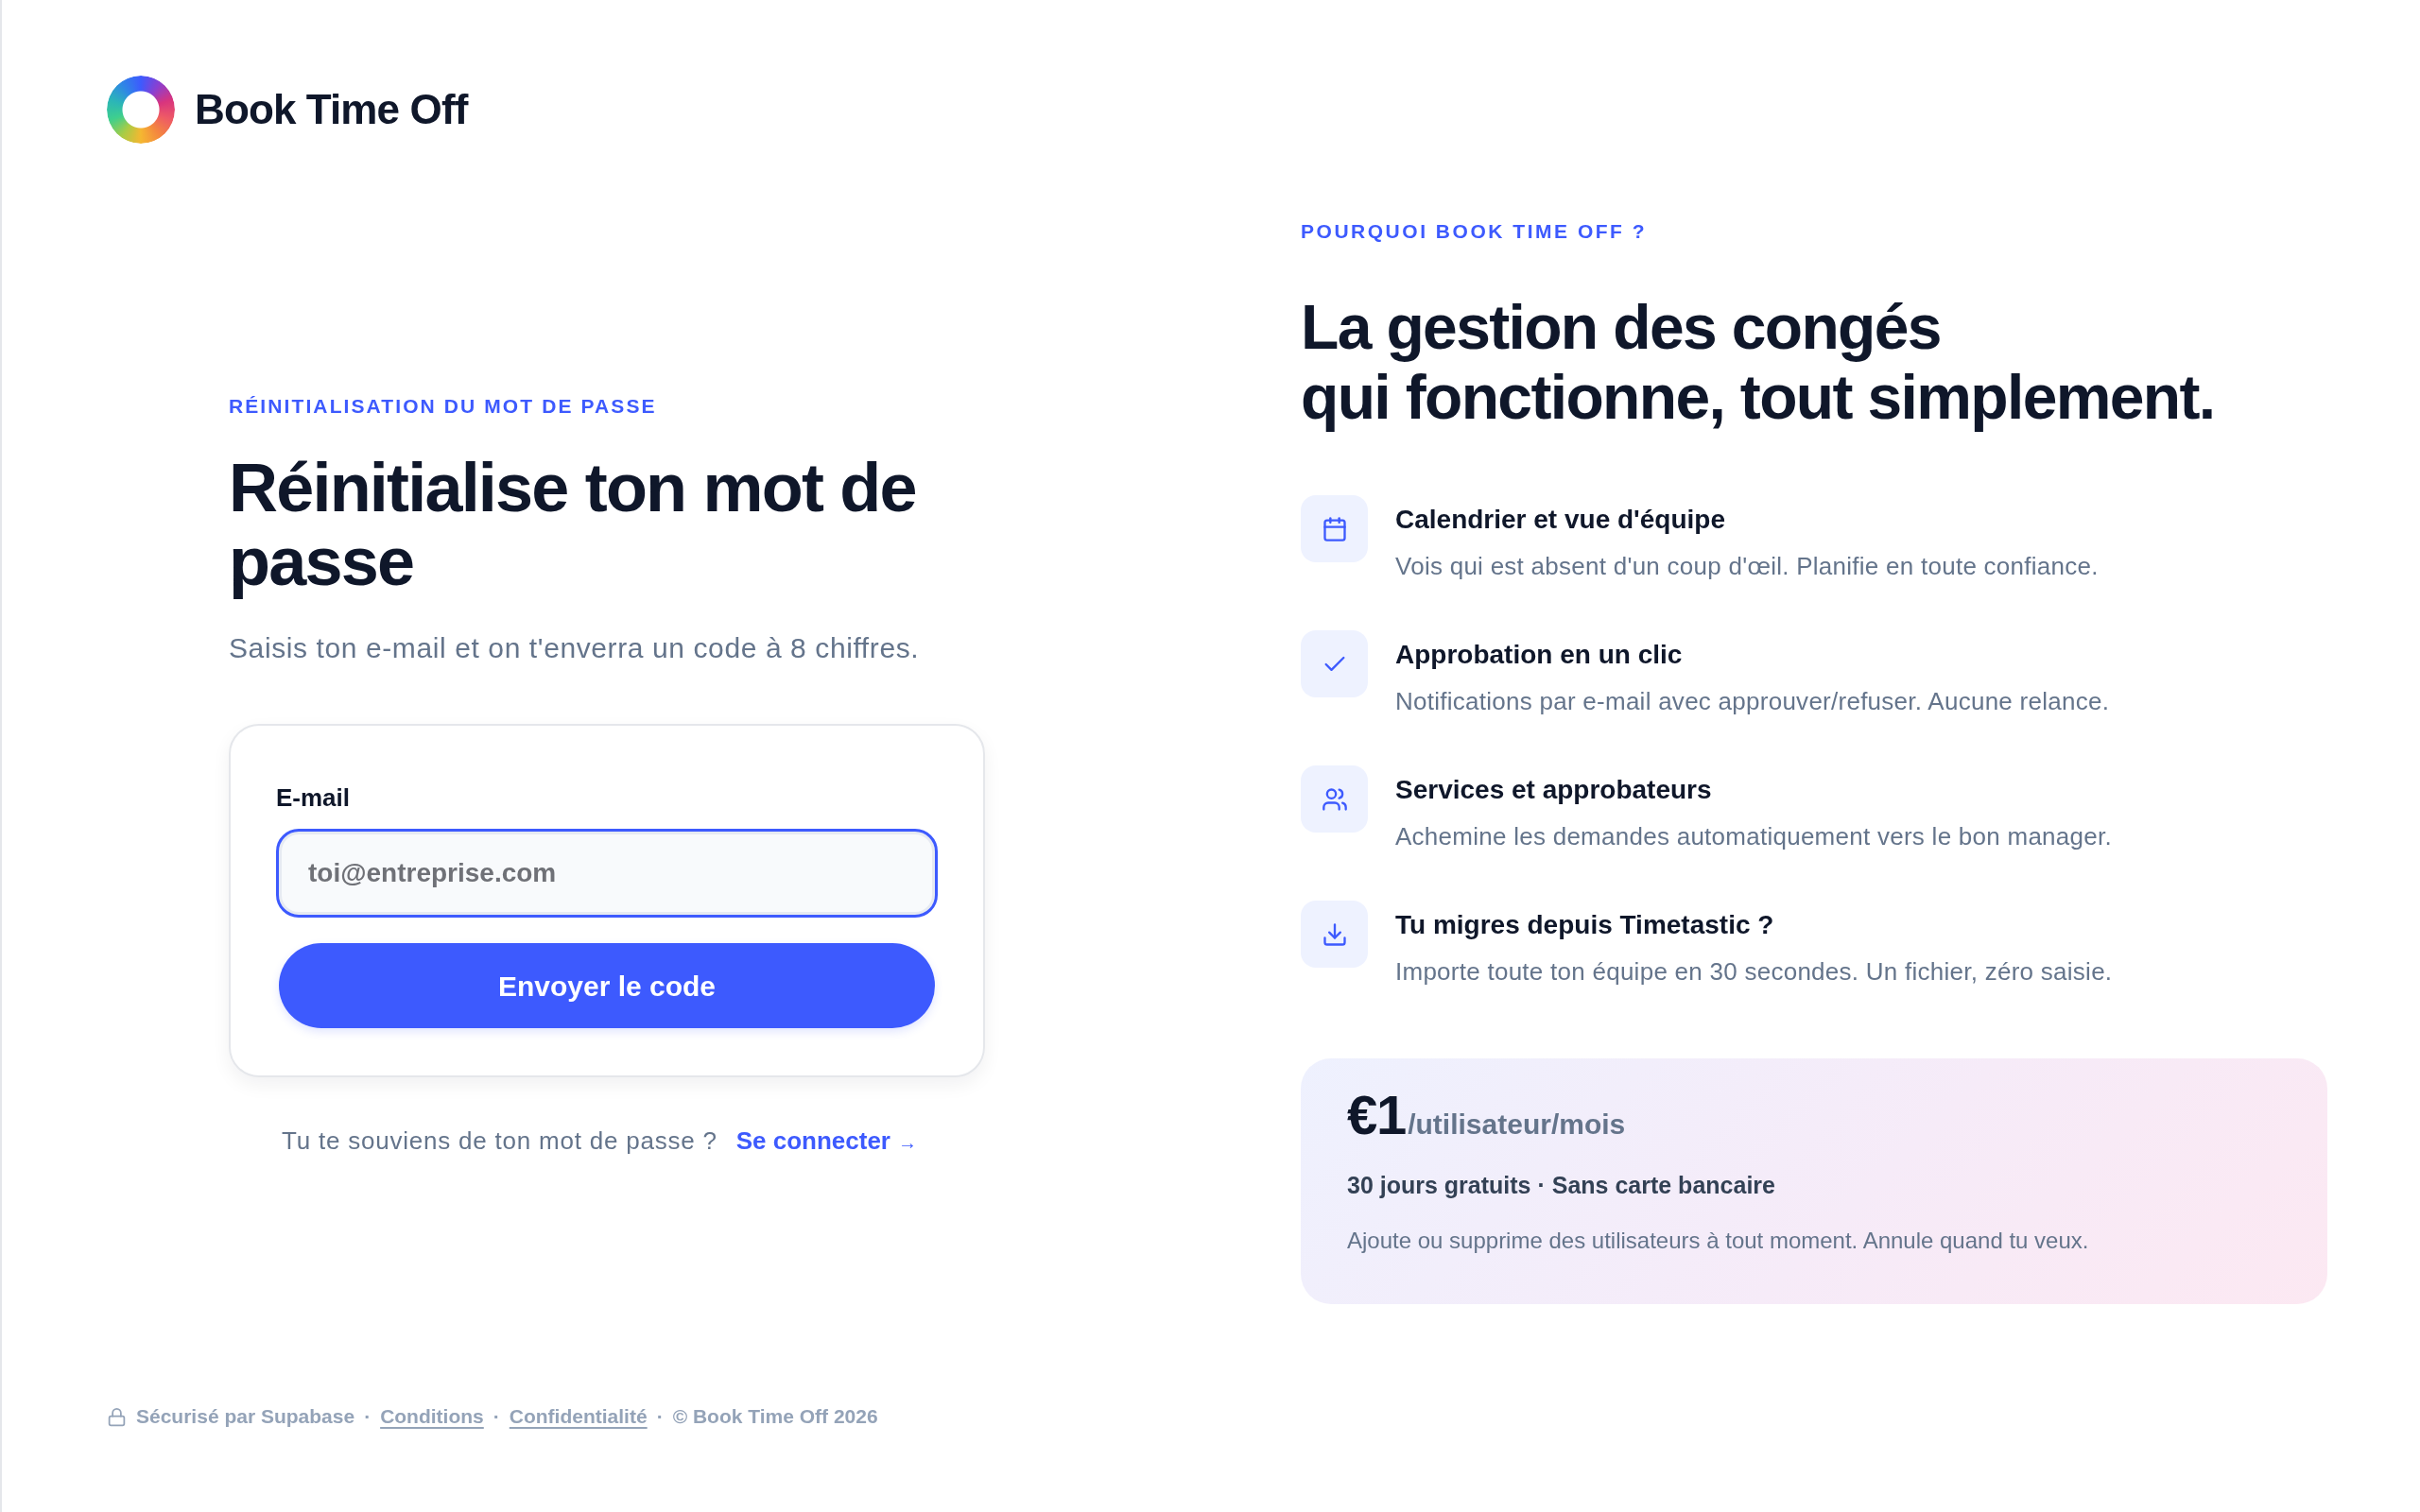 The height and width of the screenshot is (1512, 2420). I want to click on feature-title: Approbation en un clic, so click(1539, 655).